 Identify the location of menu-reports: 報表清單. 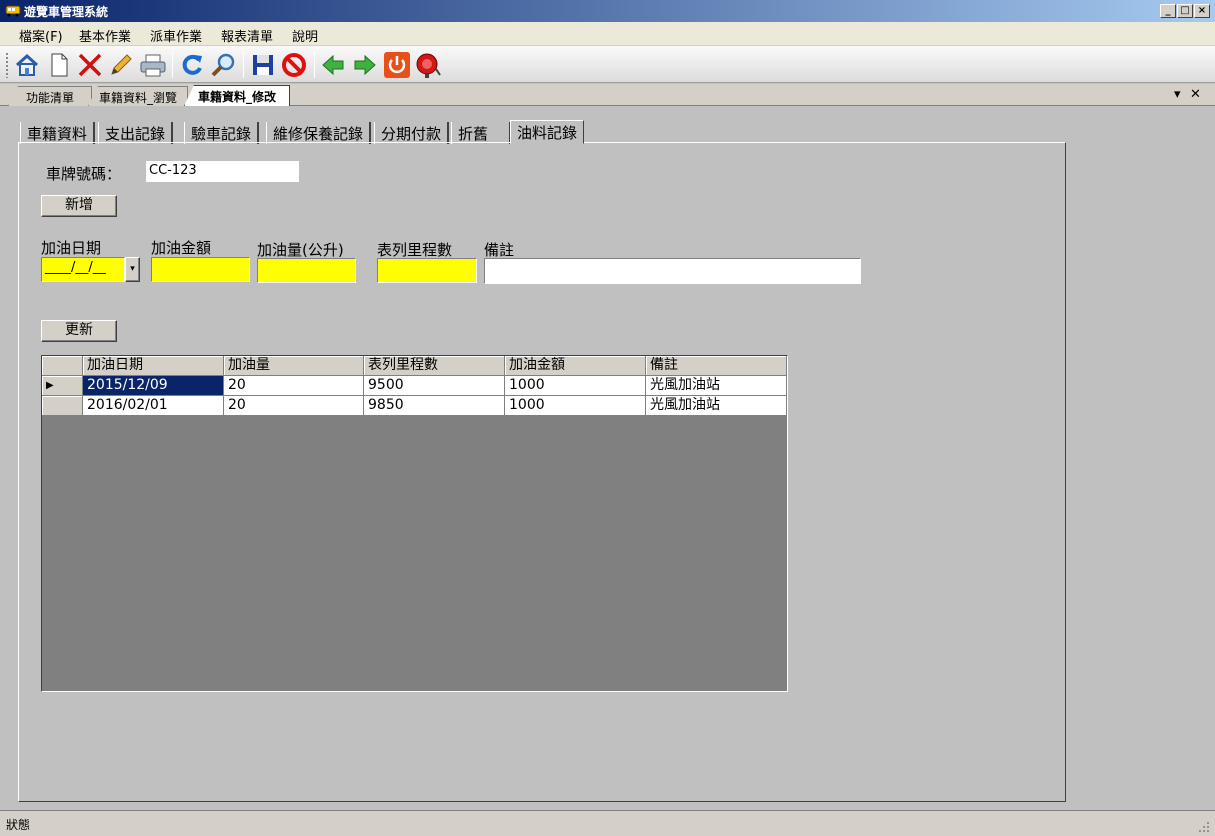
(247, 35).